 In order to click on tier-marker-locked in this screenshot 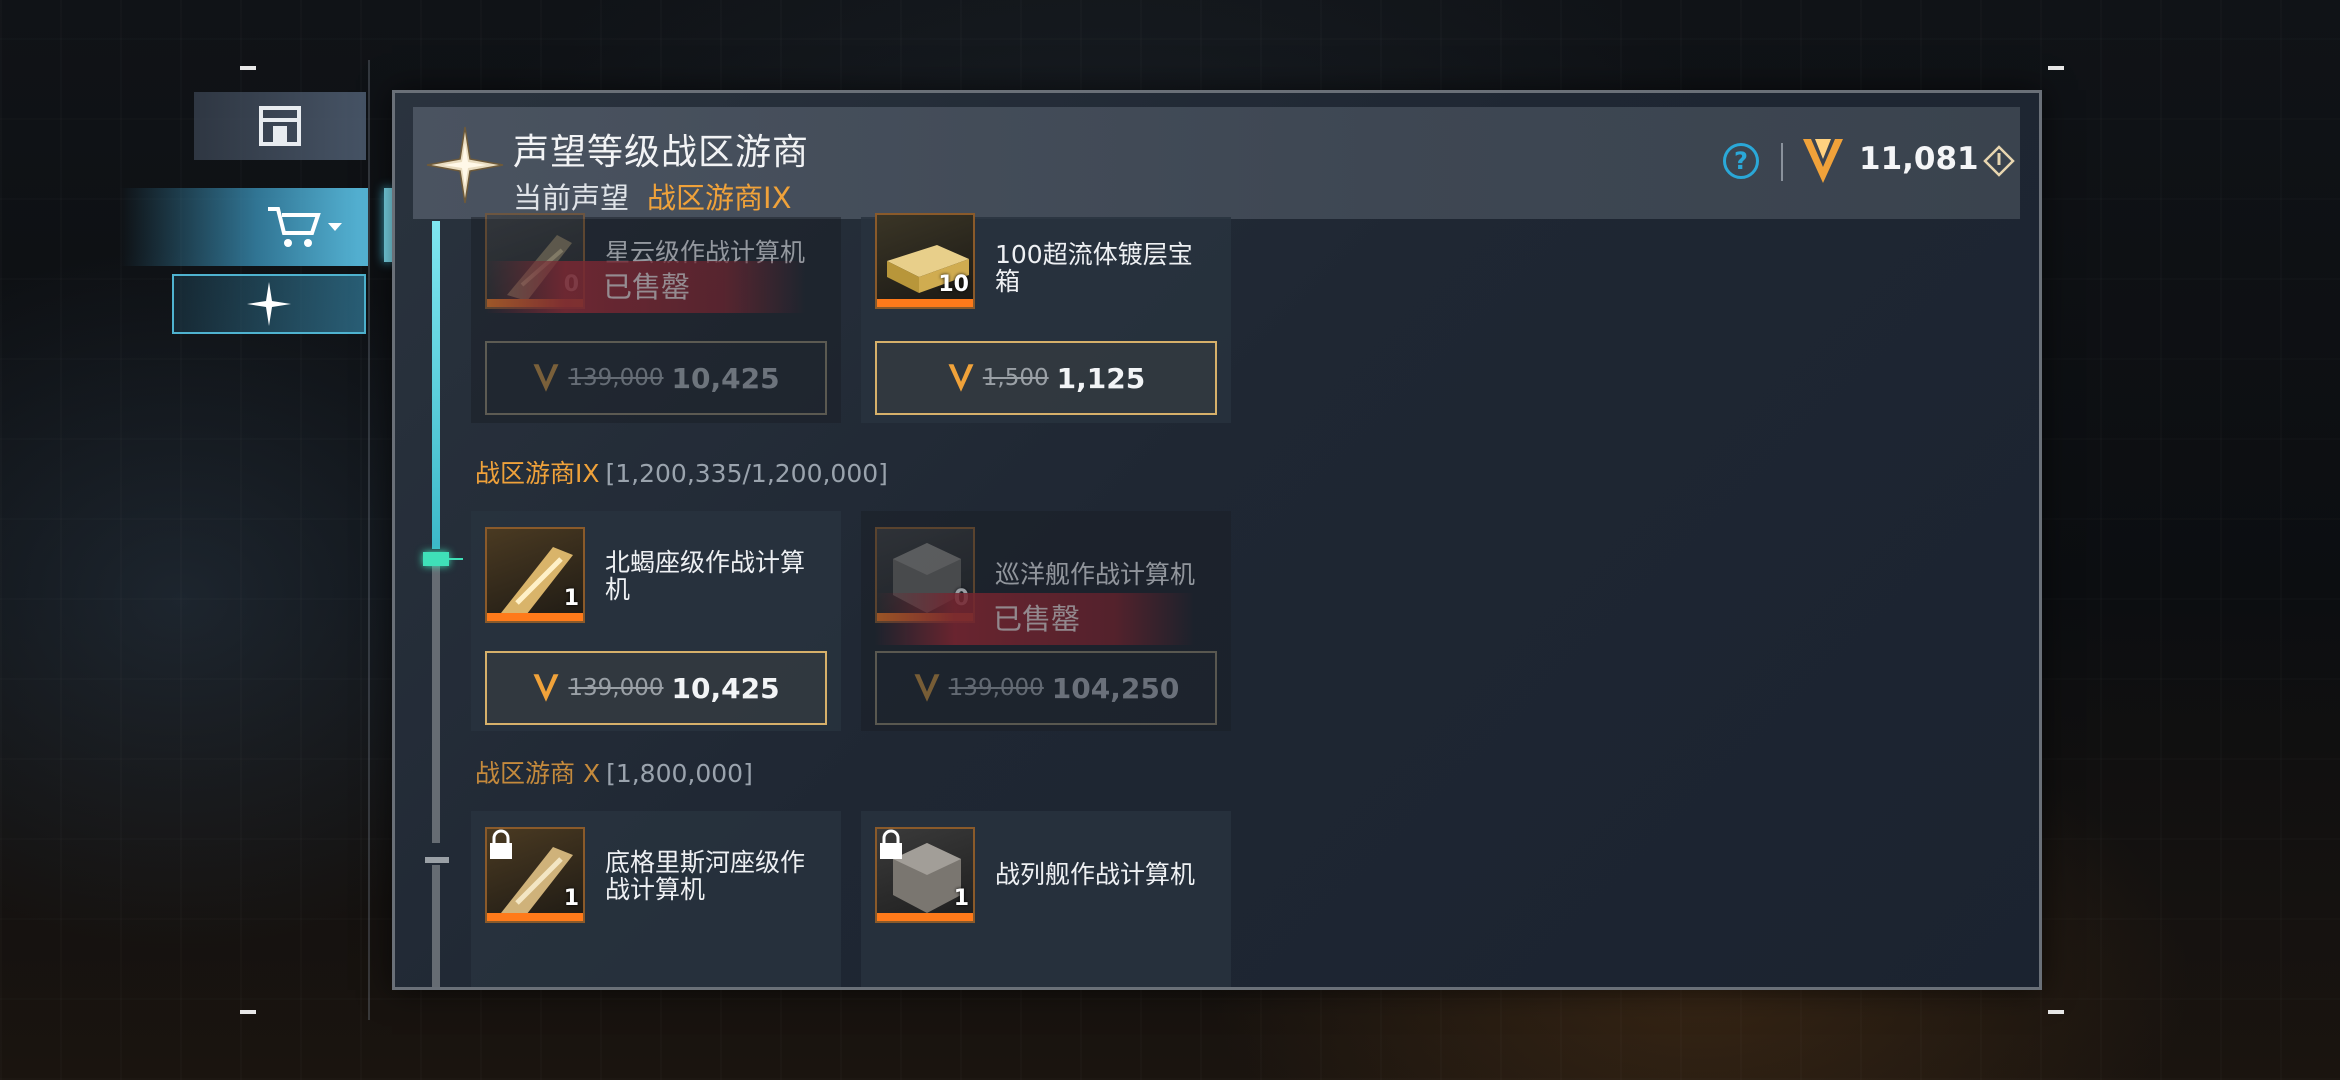, I will do `click(437, 860)`.